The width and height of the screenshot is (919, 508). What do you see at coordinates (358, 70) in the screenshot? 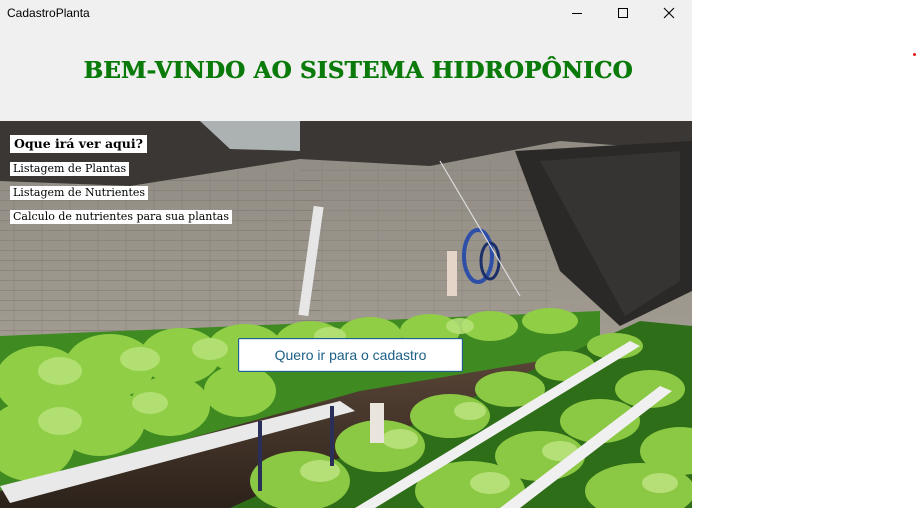
I see `page-title: BEM-VINDO AO SISTEMA HIDROPÔNICO` at bounding box center [358, 70].